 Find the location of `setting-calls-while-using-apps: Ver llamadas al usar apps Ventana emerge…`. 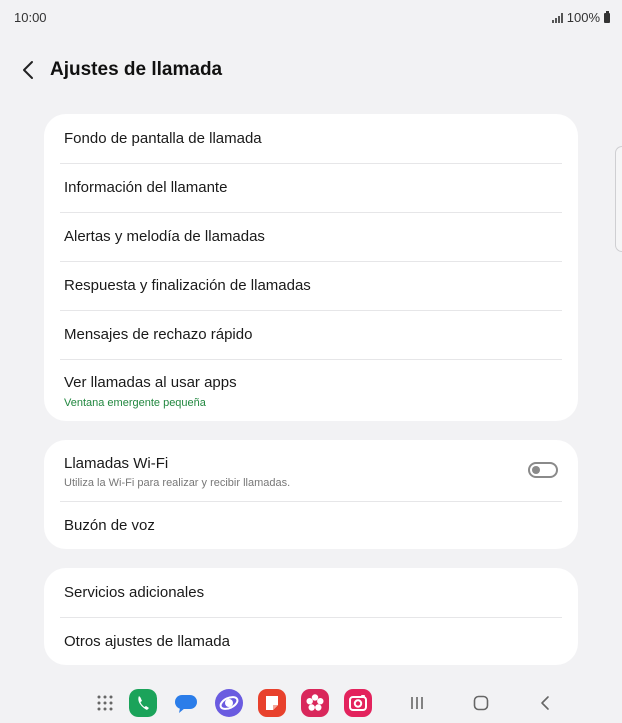

setting-calls-while-using-apps: Ver llamadas al usar apps Ventana emerge… is located at coordinates (311, 390).